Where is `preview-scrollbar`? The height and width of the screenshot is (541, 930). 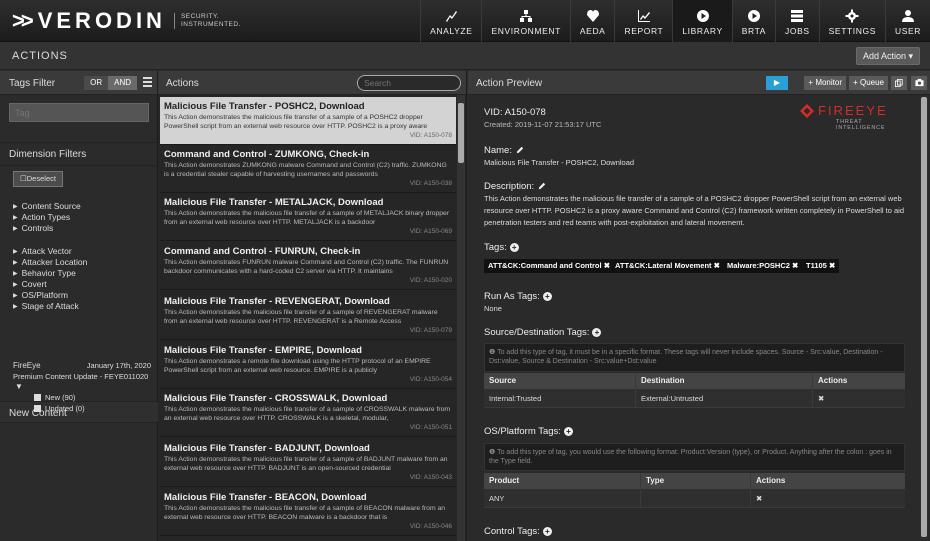
preview-scrollbar is located at coordinates (924, 318).